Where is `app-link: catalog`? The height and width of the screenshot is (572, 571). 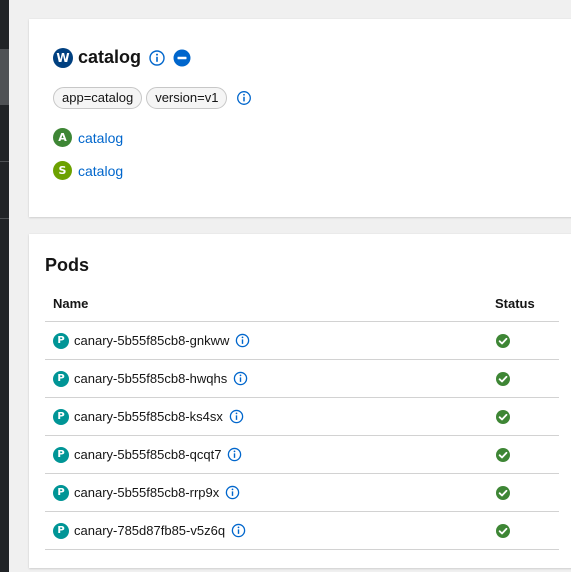 app-link: catalog is located at coordinates (100, 138).